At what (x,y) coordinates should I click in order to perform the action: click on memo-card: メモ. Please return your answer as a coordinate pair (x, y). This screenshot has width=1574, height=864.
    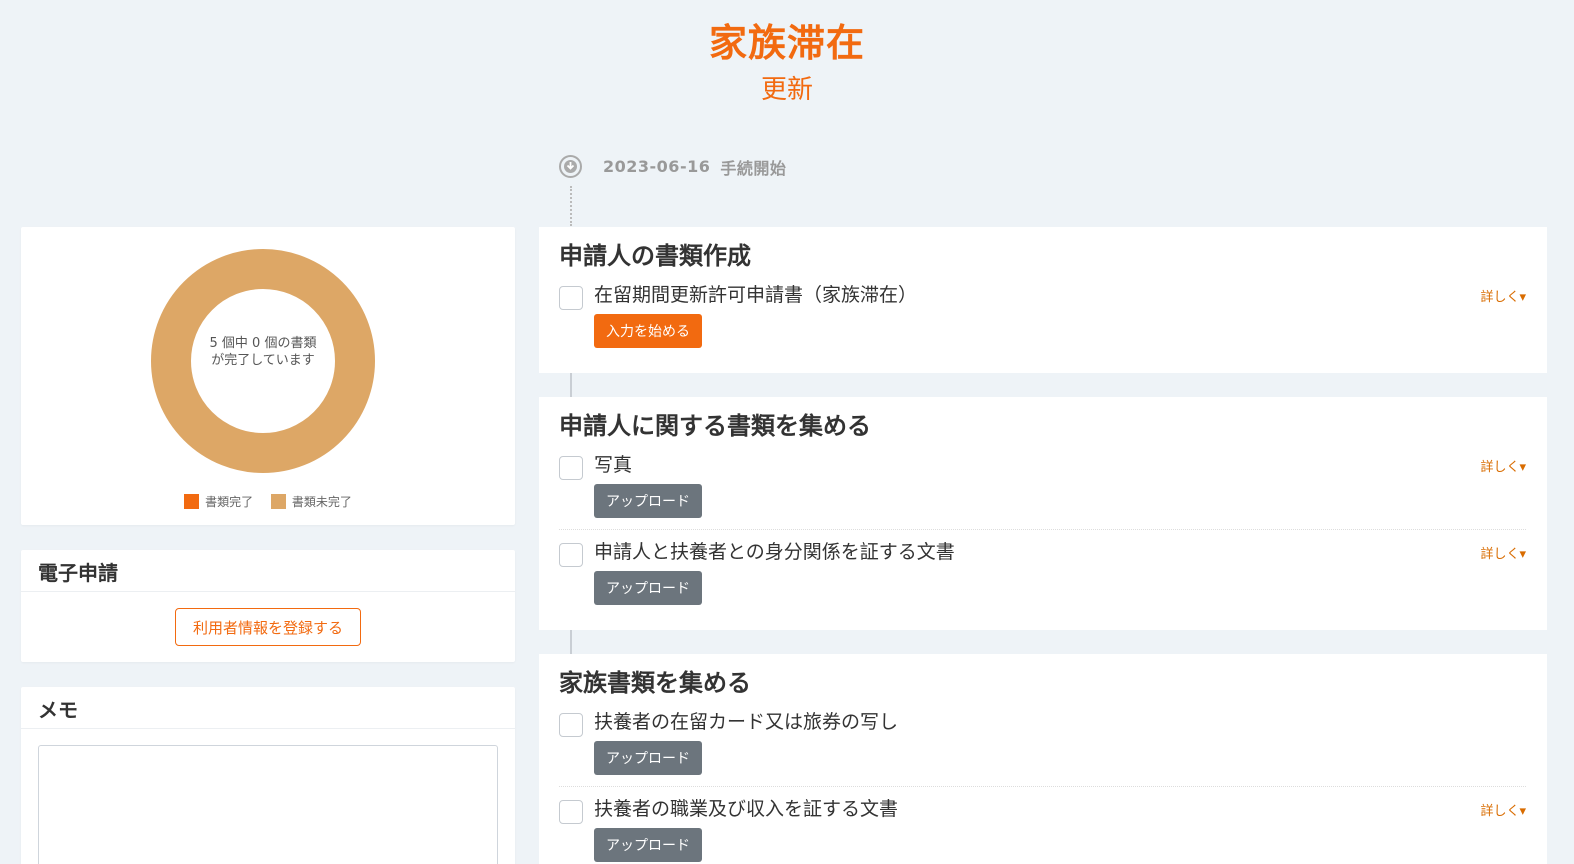
    Looking at the image, I should click on (268, 775).